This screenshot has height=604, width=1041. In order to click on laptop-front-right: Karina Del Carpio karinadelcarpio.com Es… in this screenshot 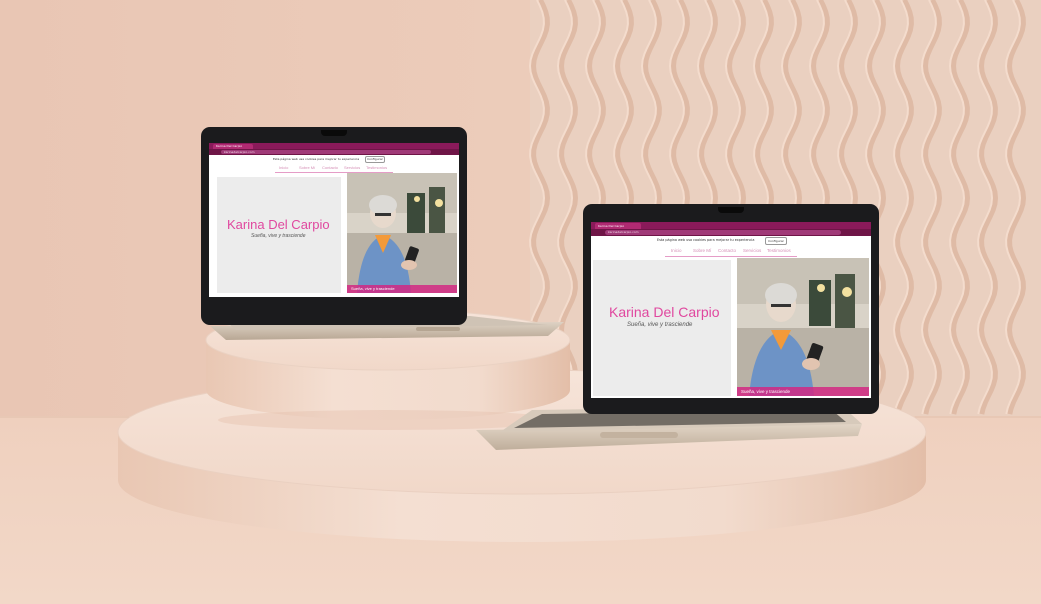, I will do `click(731, 309)`.